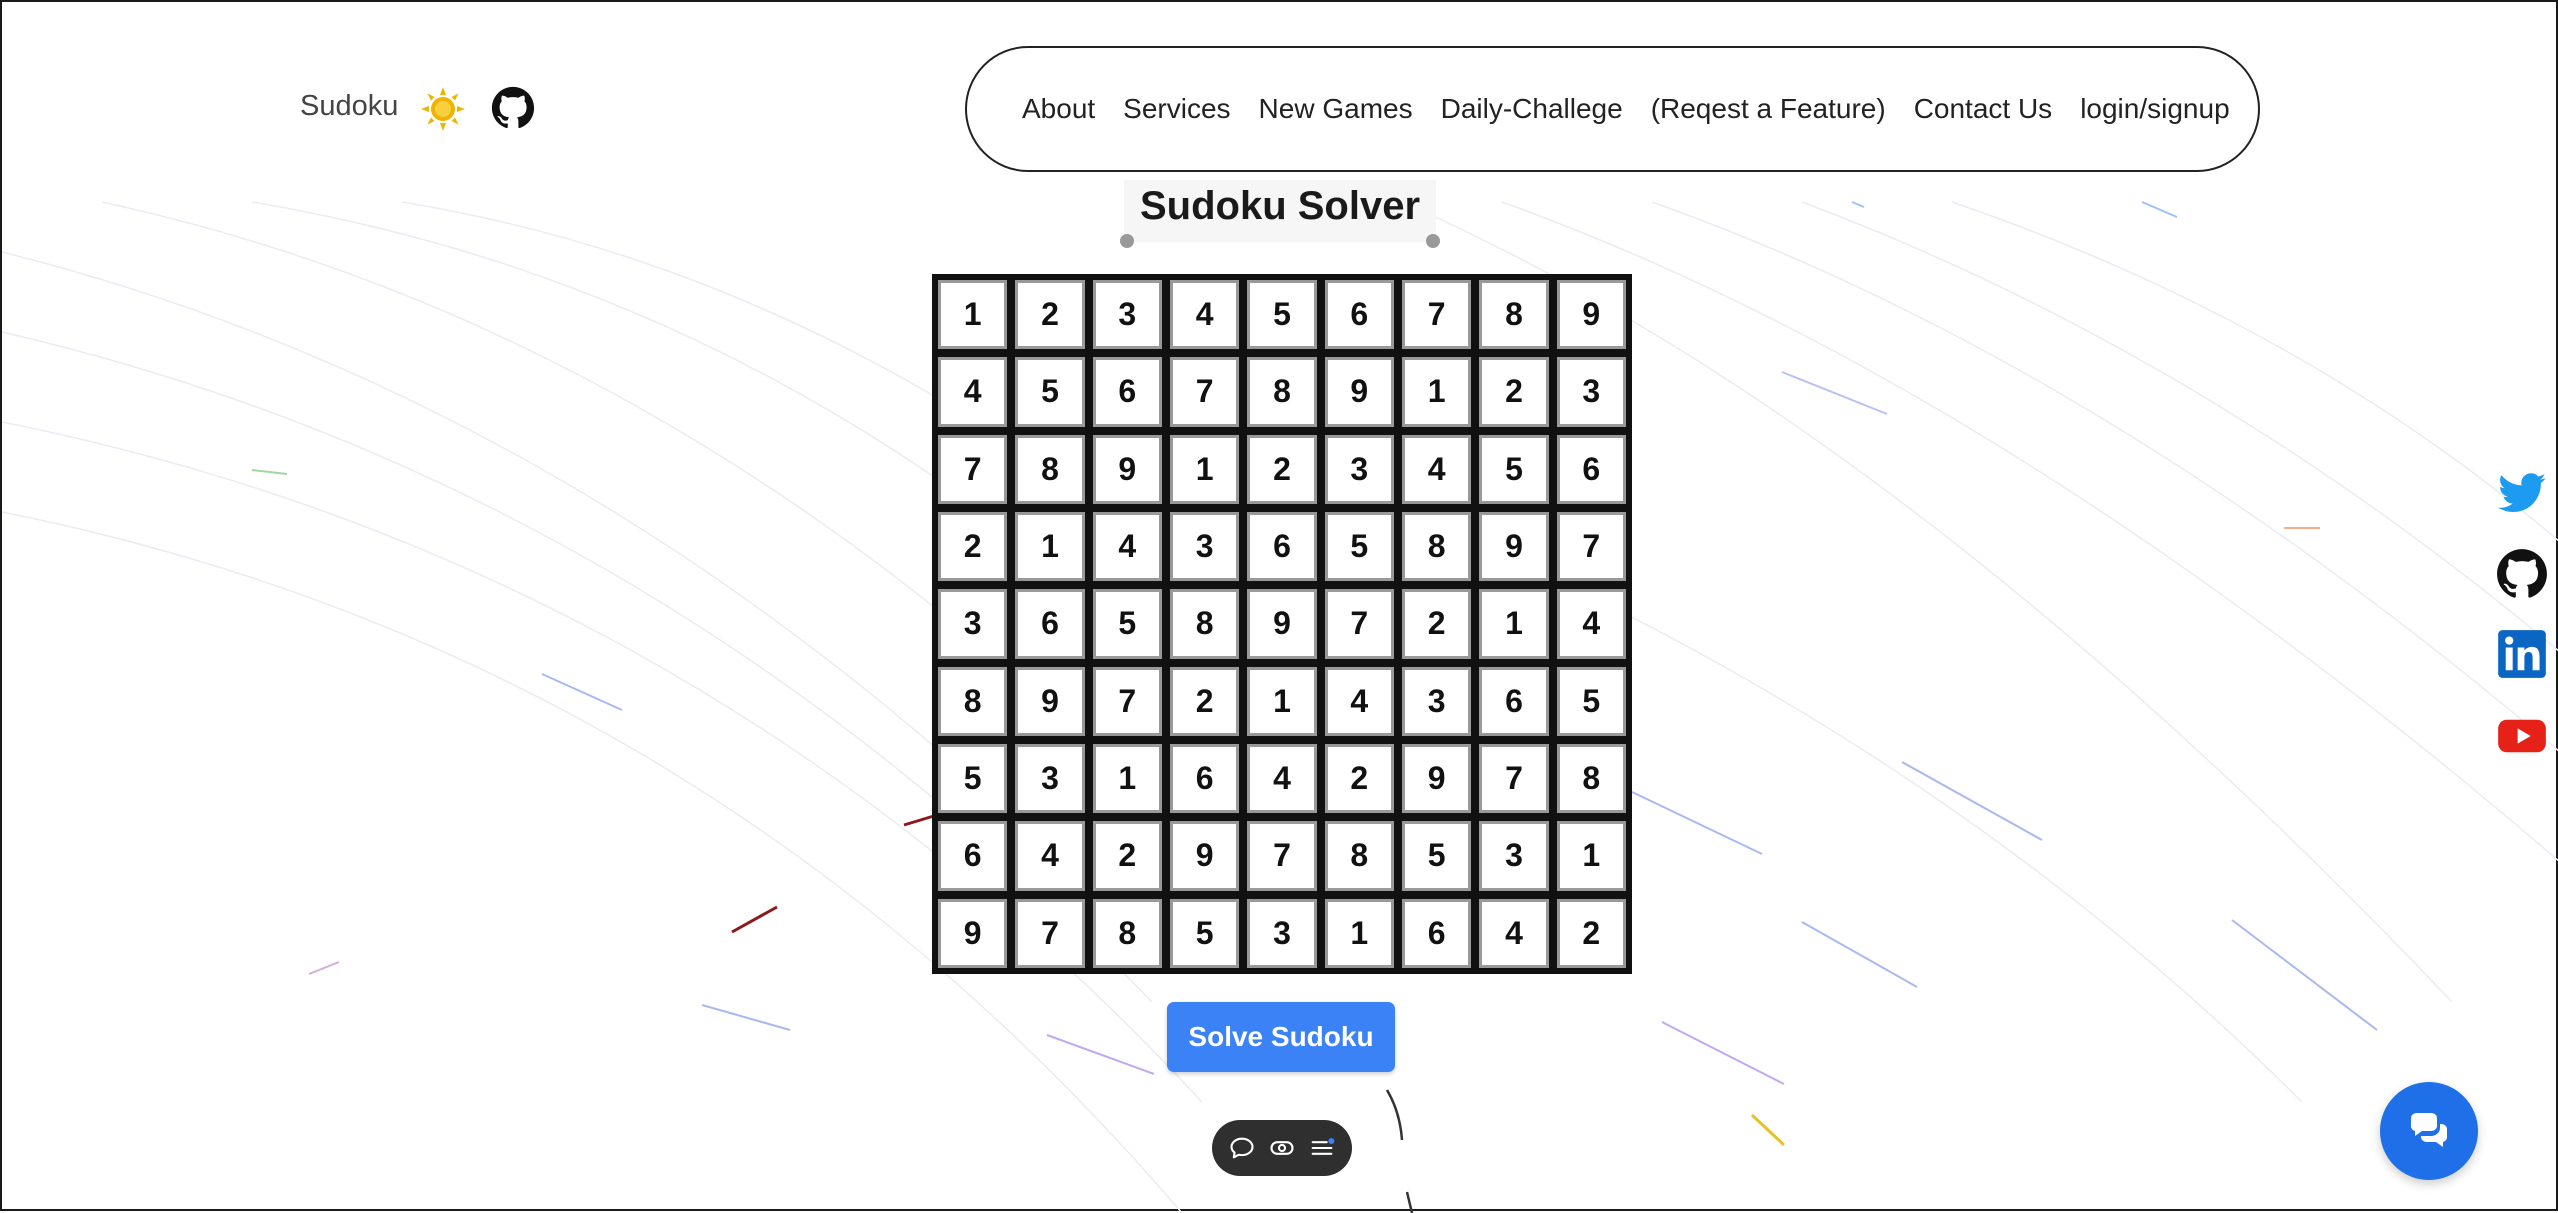 This screenshot has width=2558, height=1213. What do you see at coordinates (1336, 109) in the screenshot?
I see `nav-new-games: New Games` at bounding box center [1336, 109].